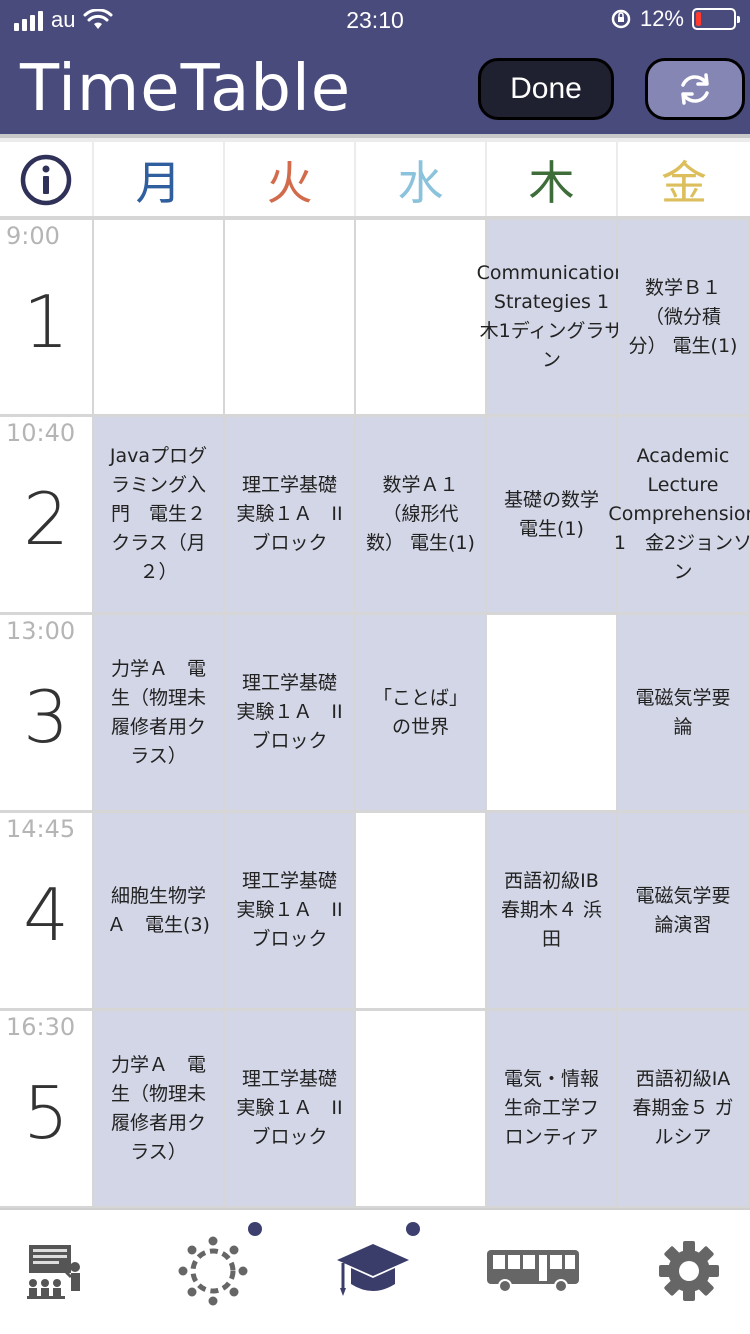 This screenshot has width=750, height=1334. I want to click on battery-icon, so click(716, 19).